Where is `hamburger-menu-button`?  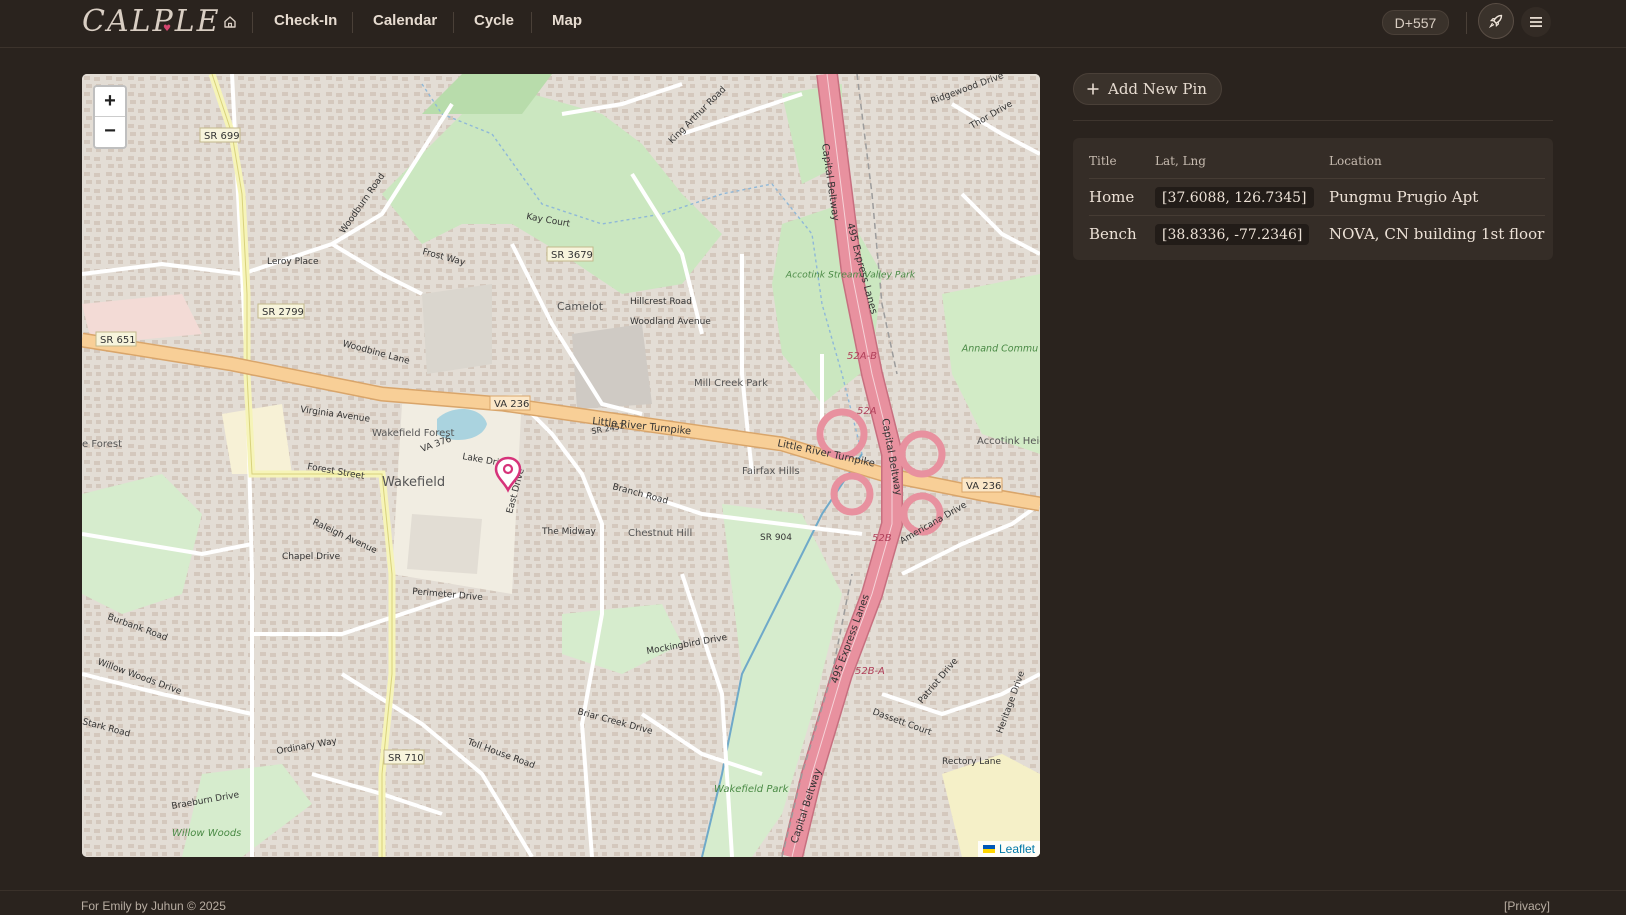 hamburger-menu-button is located at coordinates (1536, 22).